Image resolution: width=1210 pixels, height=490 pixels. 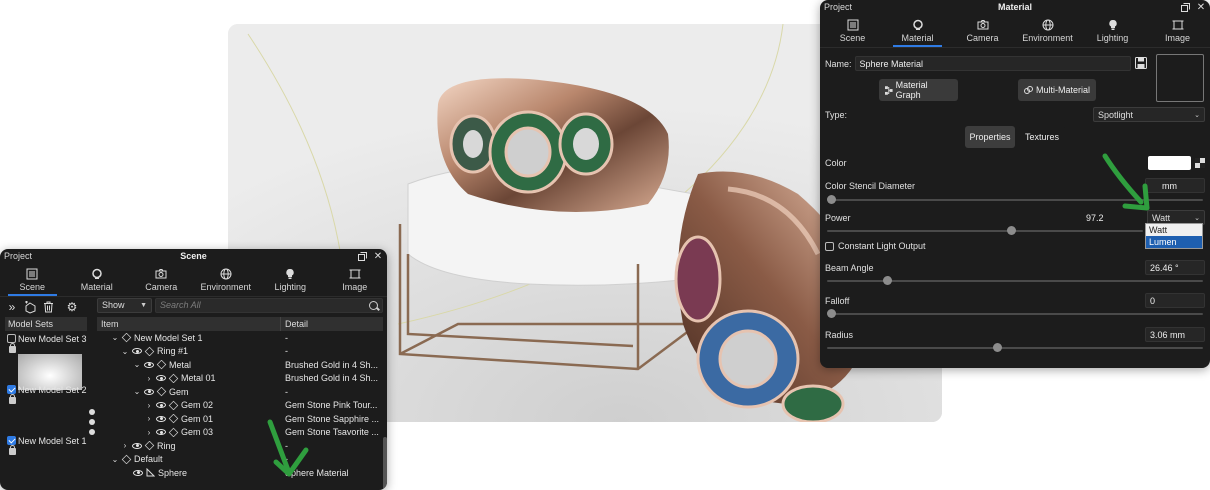 I want to click on material-graph-button: Material Graph, so click(x=918, y=90).